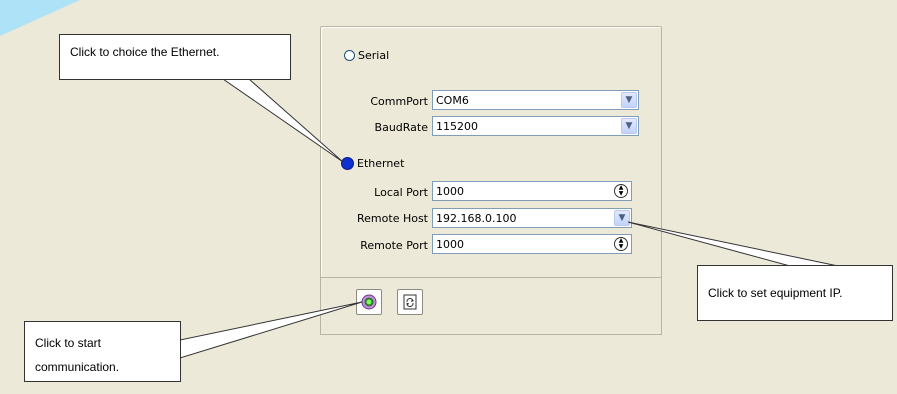 The image size is (897, 394). What do you see at coordinates (349, 55) in the screenshot?
I see `serial-radio-circle` at bounding box center [349, 55].